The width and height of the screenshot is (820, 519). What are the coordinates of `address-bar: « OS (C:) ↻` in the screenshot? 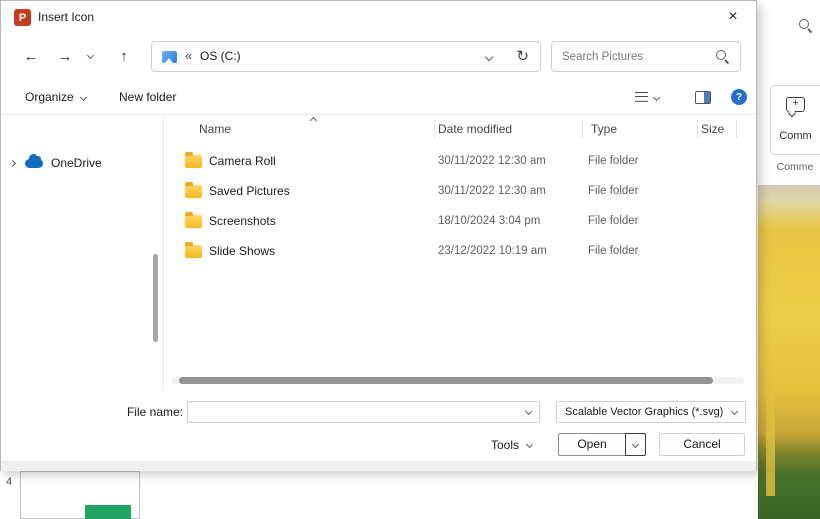 It's located at (346, 56).